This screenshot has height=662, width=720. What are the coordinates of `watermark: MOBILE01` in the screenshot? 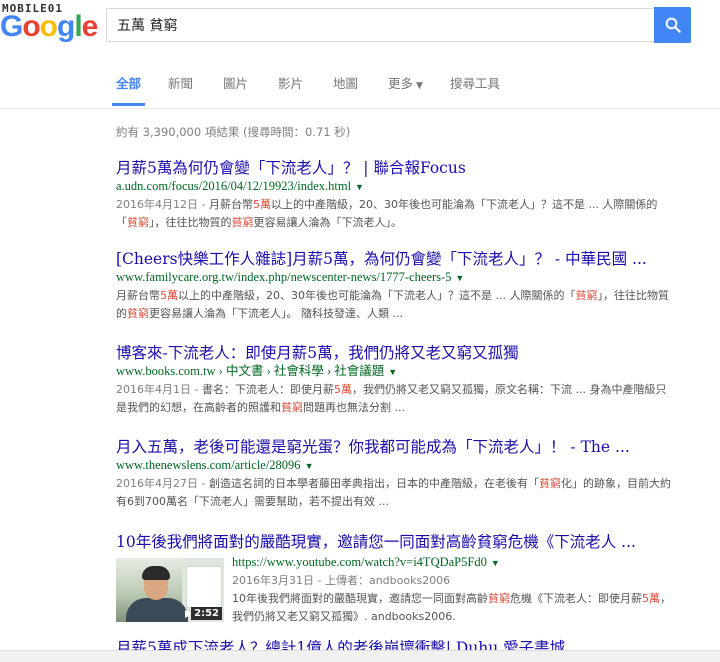 It's located at (32, 8).